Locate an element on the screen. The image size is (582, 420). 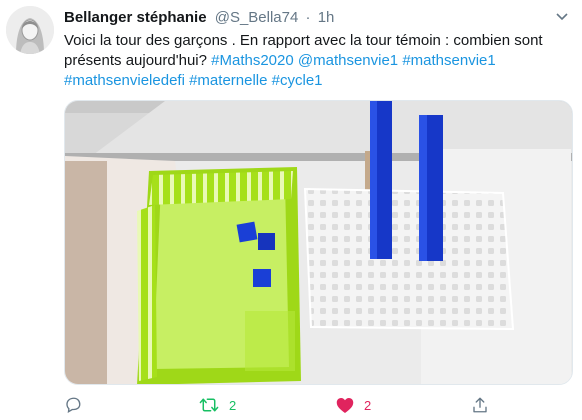
share-icon is located at coordinates (480, 405).